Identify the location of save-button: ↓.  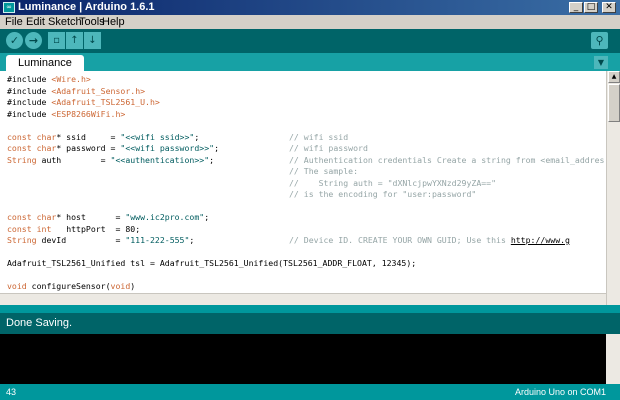
(92, 40).